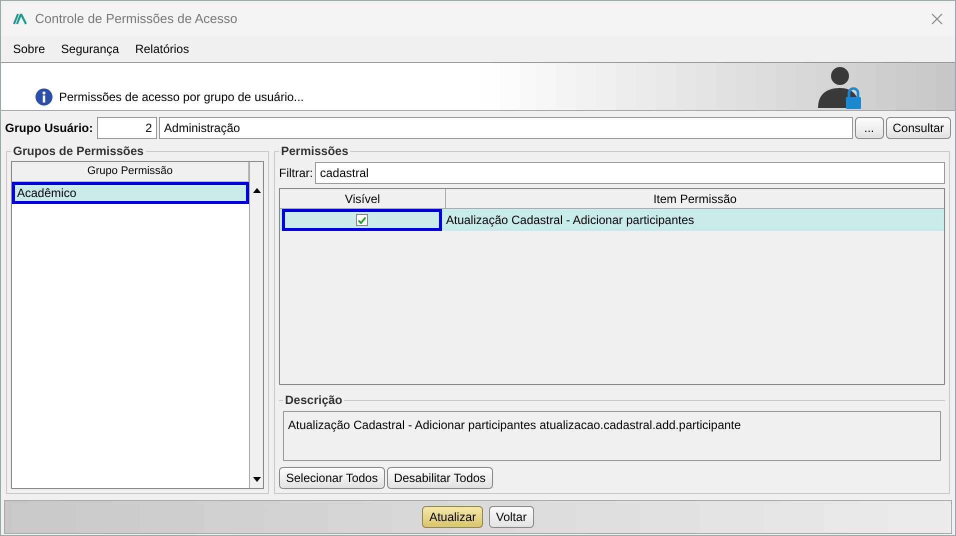  Describe the element at coordinates (937, 18) in the screenshot. I see `close-icon` at that location.